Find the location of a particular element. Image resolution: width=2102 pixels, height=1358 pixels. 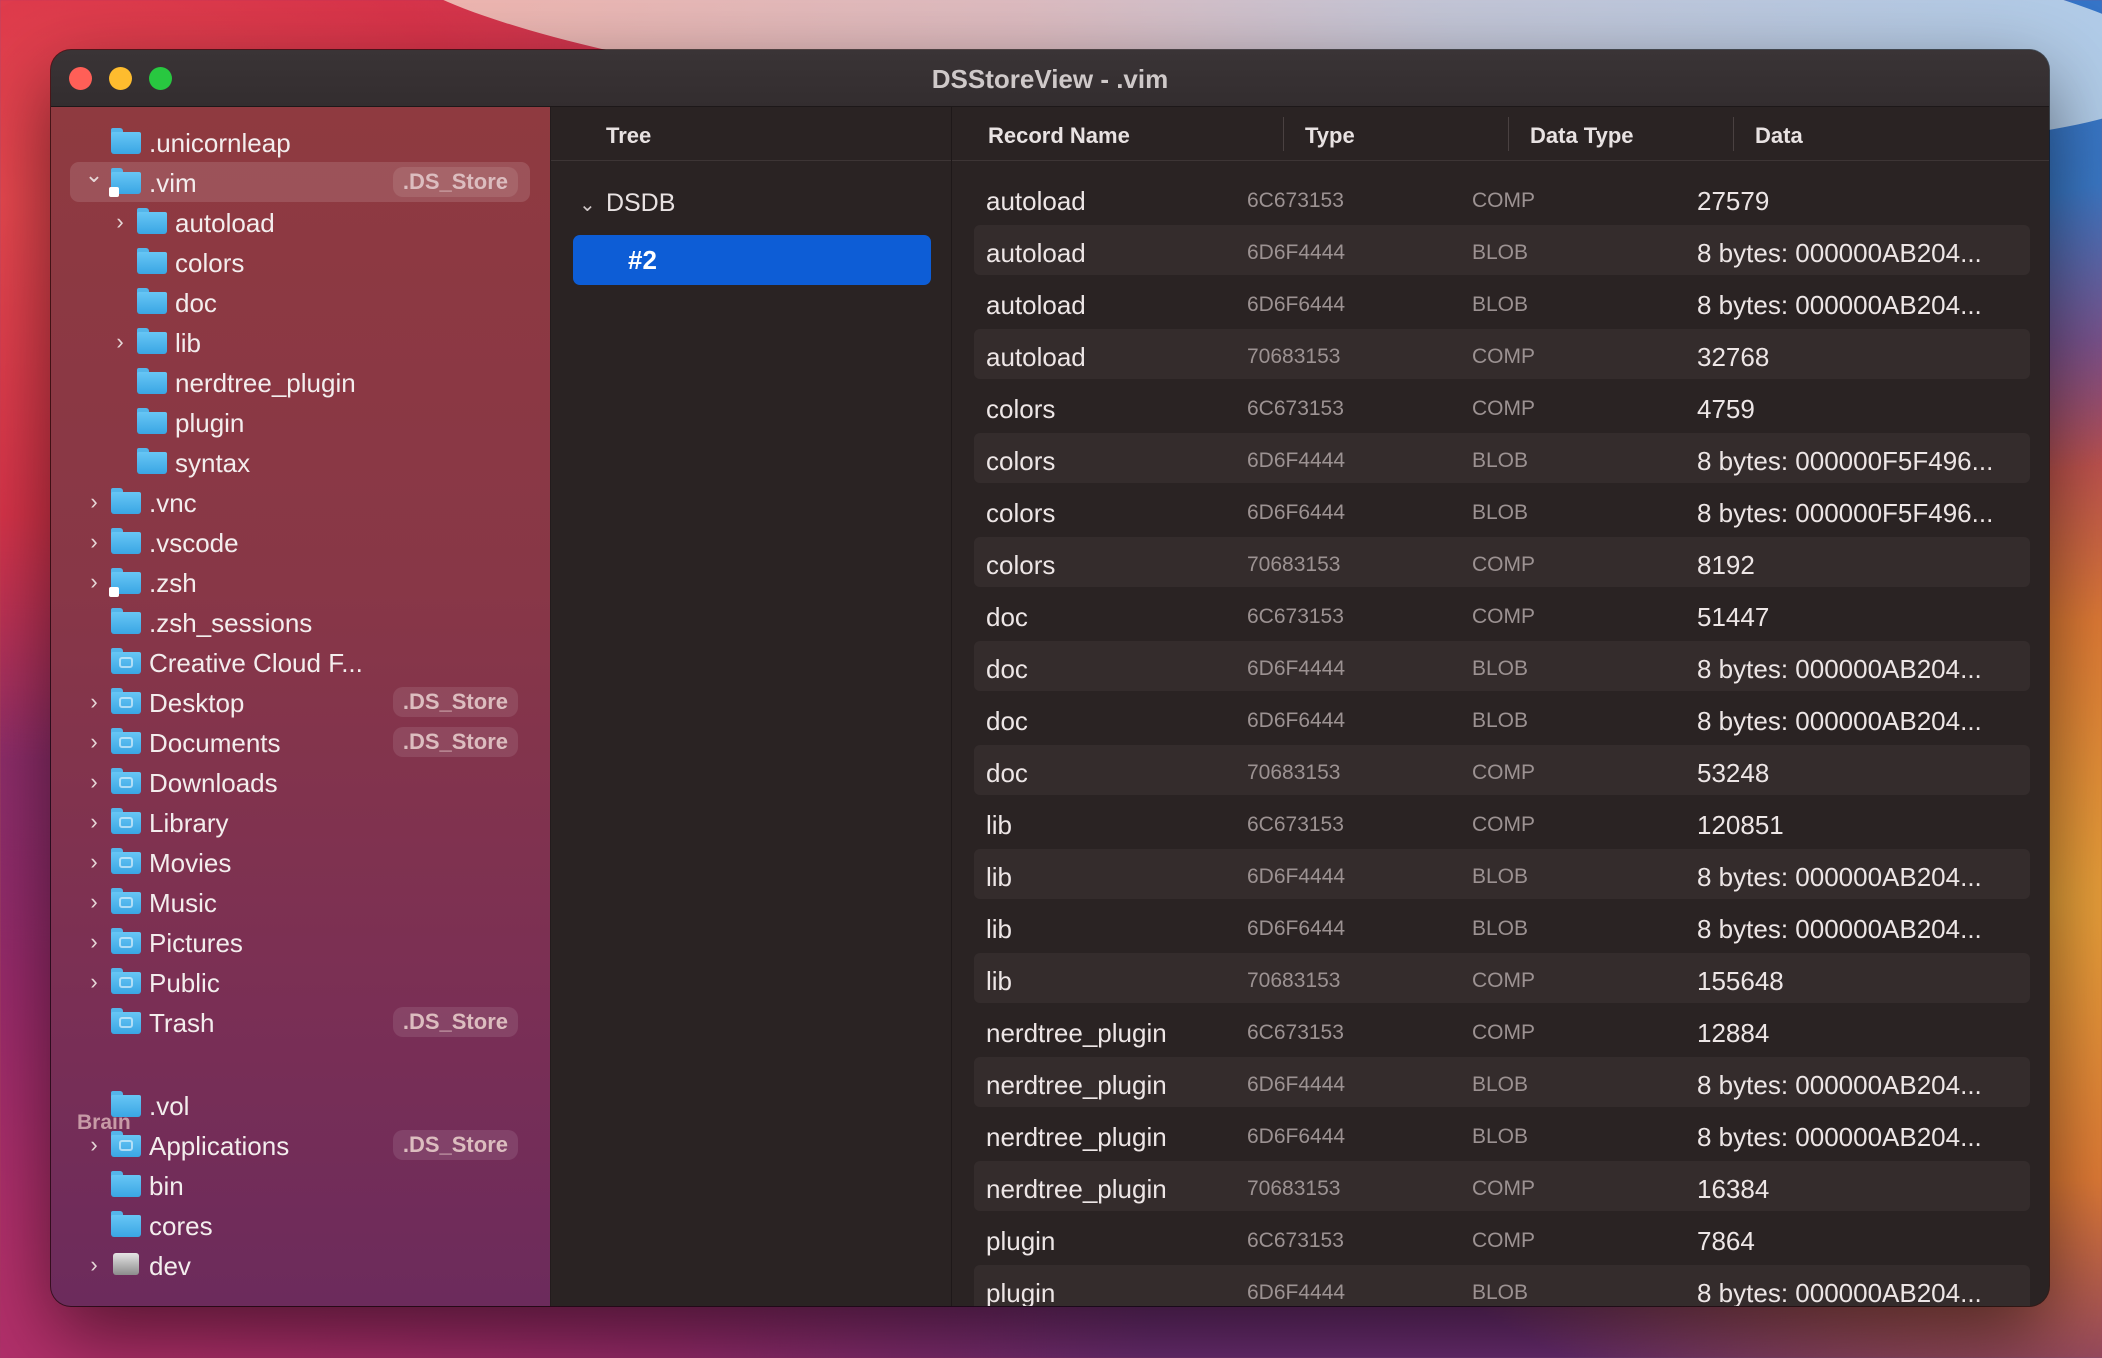

cell-type: 6D6F6444 is located at coordinates (1296, 928).